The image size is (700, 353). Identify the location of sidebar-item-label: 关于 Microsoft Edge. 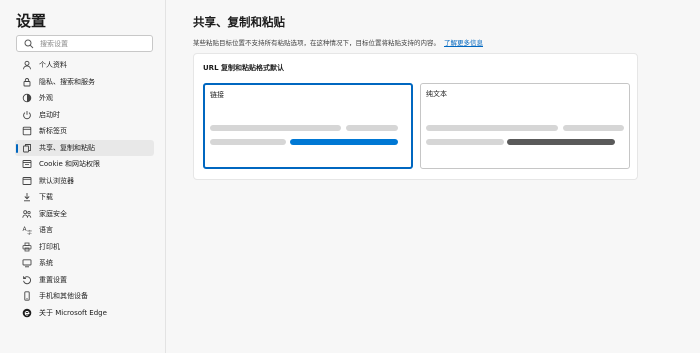
(73, 312).